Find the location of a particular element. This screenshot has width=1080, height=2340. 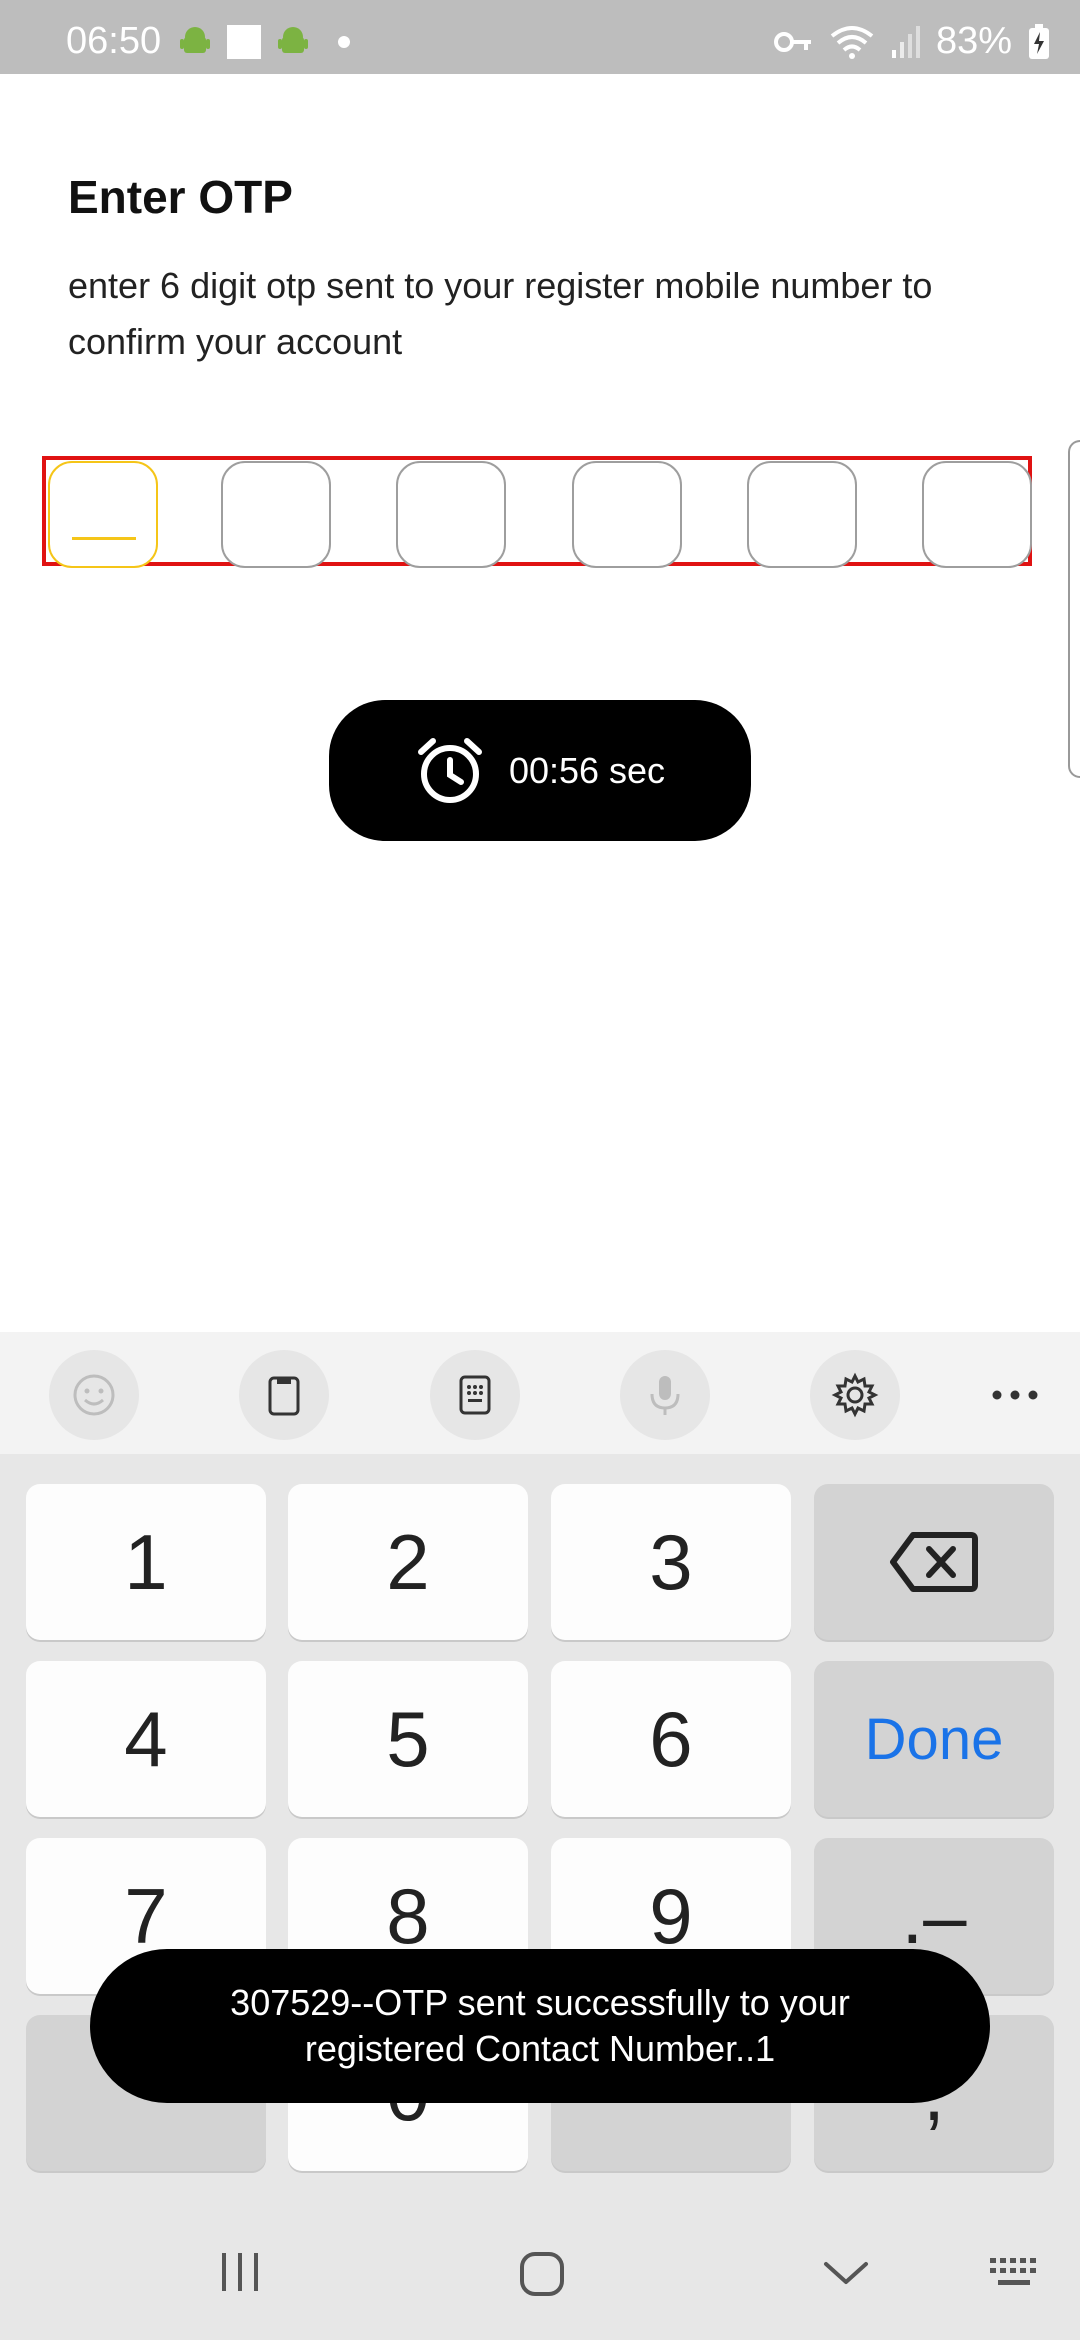

otp-input-group is located at coordinates (537, 511).